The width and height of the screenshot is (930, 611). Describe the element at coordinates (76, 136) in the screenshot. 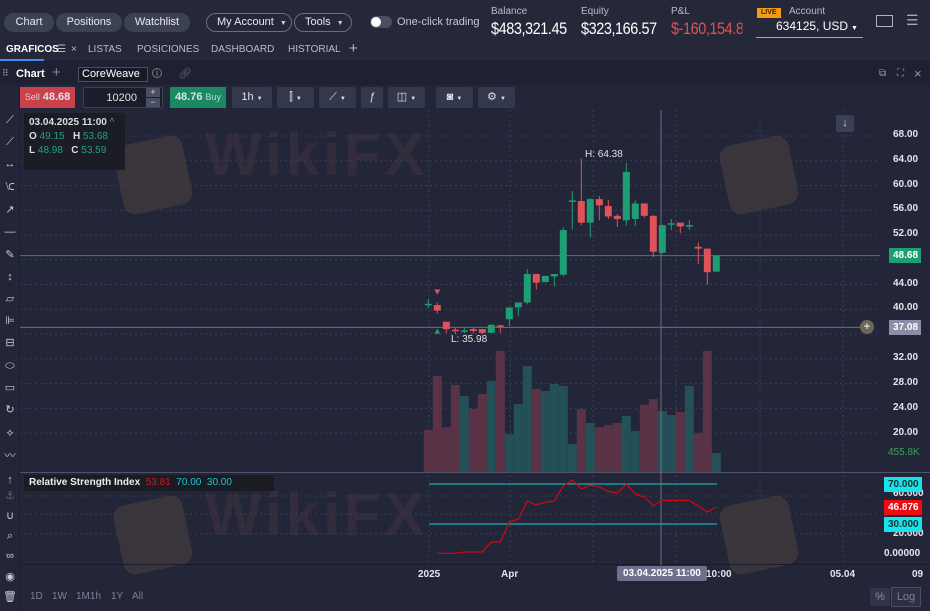

I see `high-label: H` at that location.